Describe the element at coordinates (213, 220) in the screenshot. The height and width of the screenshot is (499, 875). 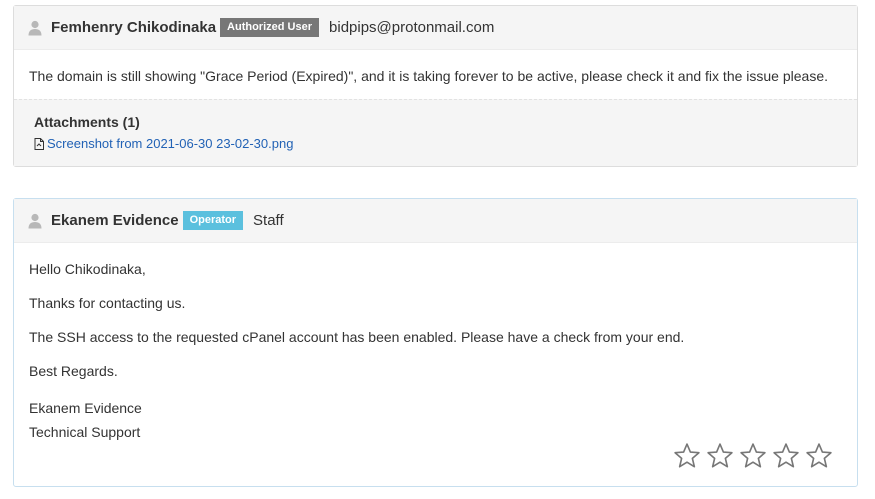
I see `operator-badge: Operator` at that location.